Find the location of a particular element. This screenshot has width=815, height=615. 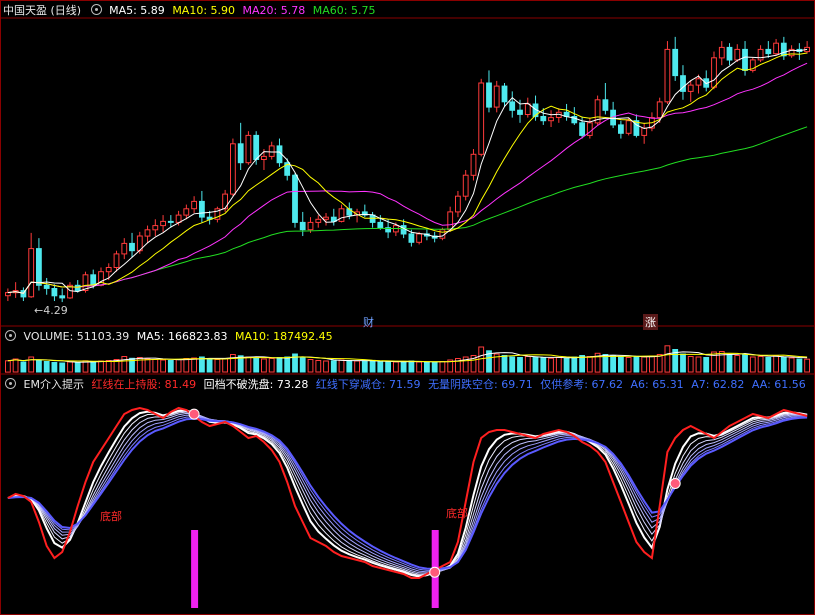

indicator-legend-5: A6: 65.31 is located at coordinates (657, 384).